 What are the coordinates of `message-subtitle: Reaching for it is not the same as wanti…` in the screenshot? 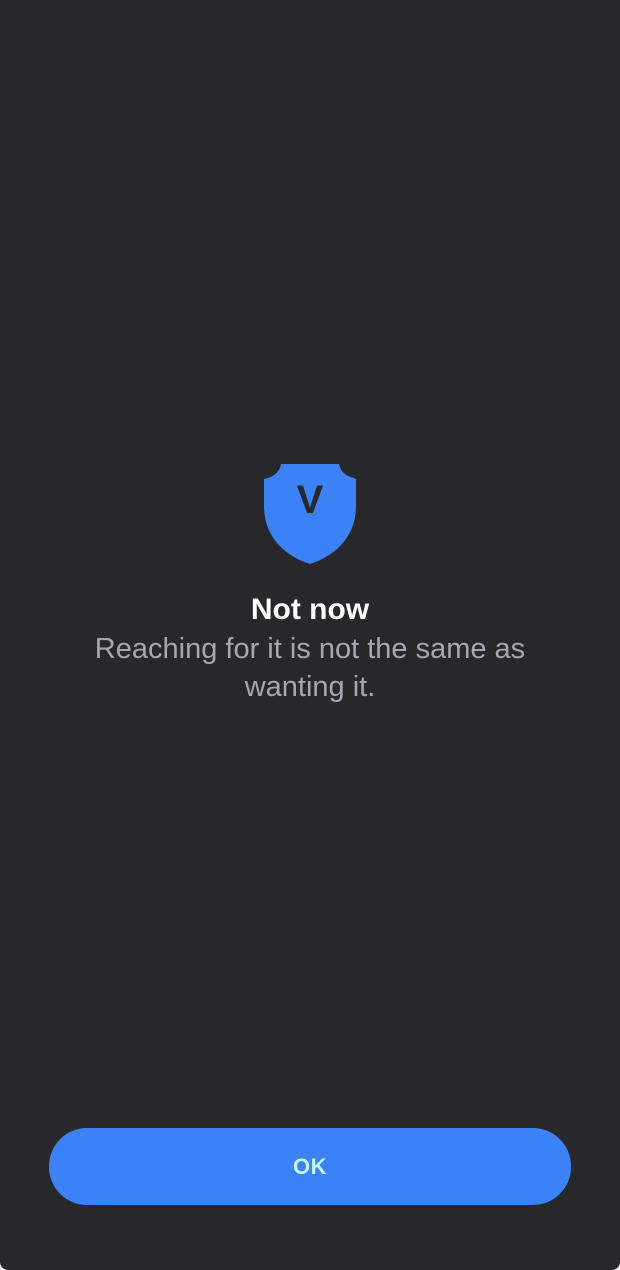 It's located at (310, 668).